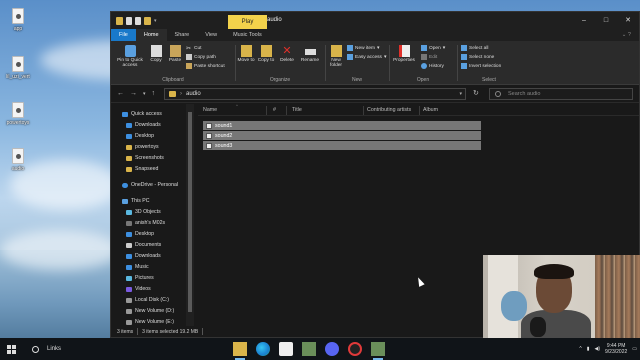 The width and height of the screenshot is (640, 360). Describe the element at coordinates (628, 20) in the screenshot. I see `close-button: ✕` at that location.